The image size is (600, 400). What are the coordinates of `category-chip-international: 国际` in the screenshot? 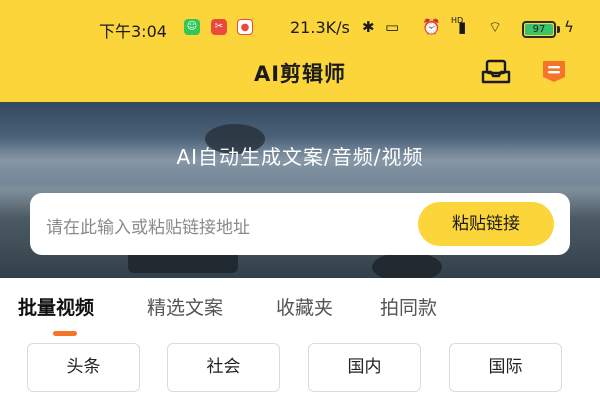 It's located at (505, 367).